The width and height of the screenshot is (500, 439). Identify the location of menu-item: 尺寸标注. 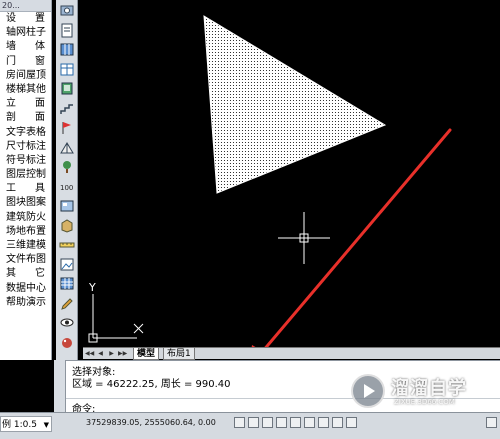
(25, 147).